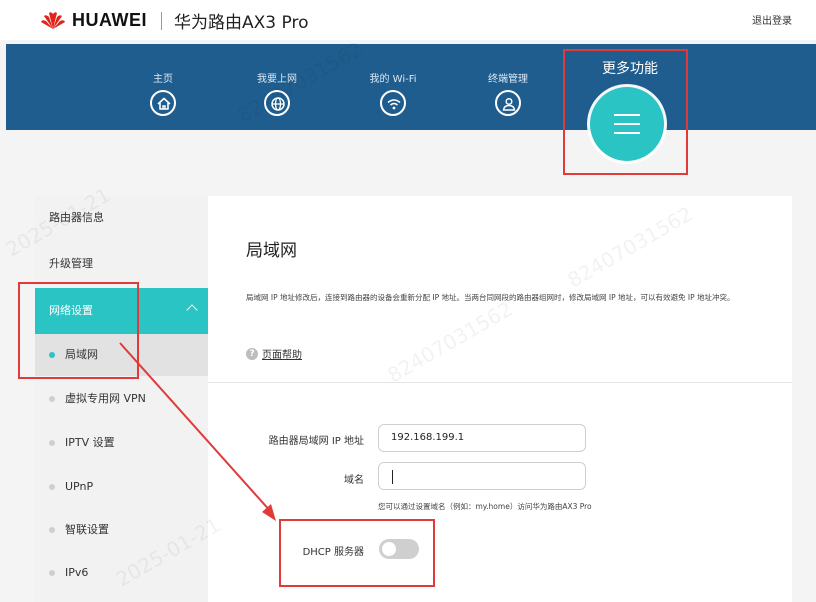 The height and width of the screenshot is (602, 816). What do you see at coordinates (197, 431) in the screenshot?
I see `annotation-arrow` at bounding box center [197, 431].